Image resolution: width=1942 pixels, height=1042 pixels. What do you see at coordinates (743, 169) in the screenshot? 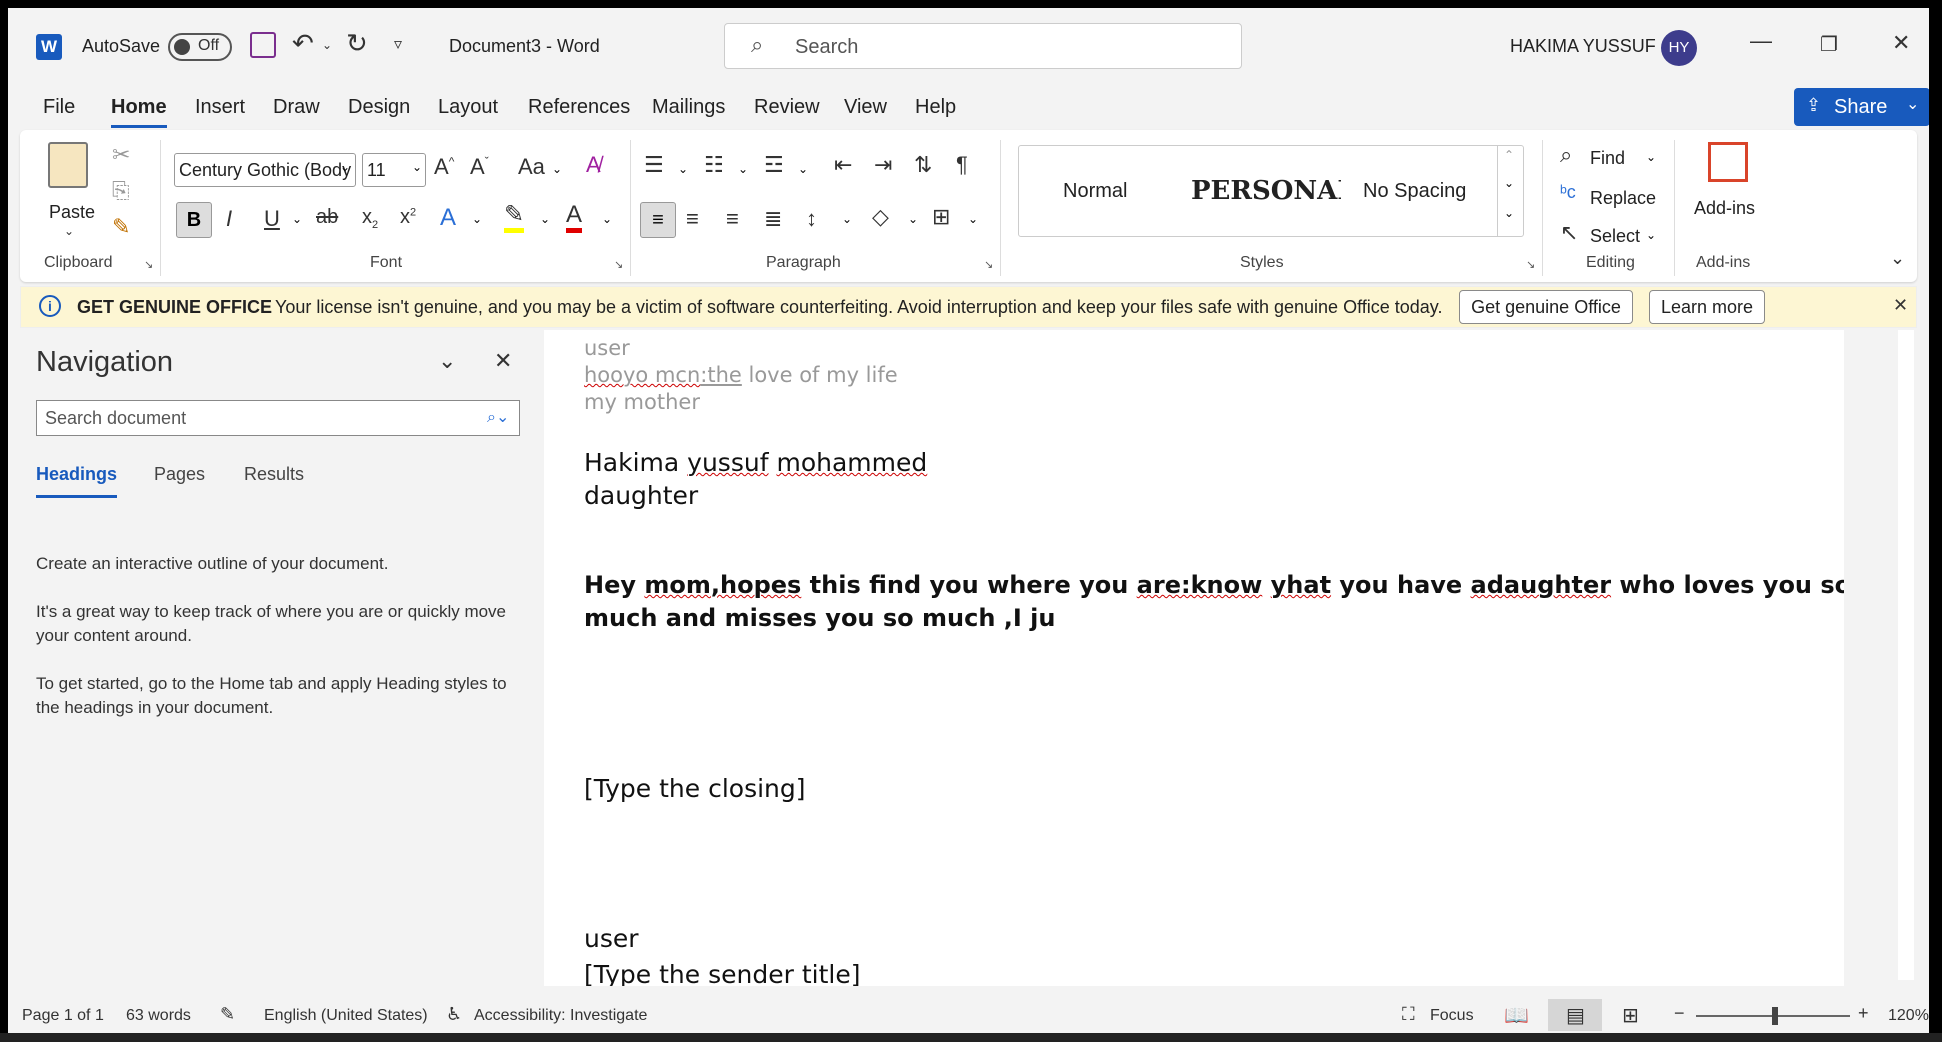
I see `numbering-dropdown-icon: ⌄` at bounding box center [743, 169].